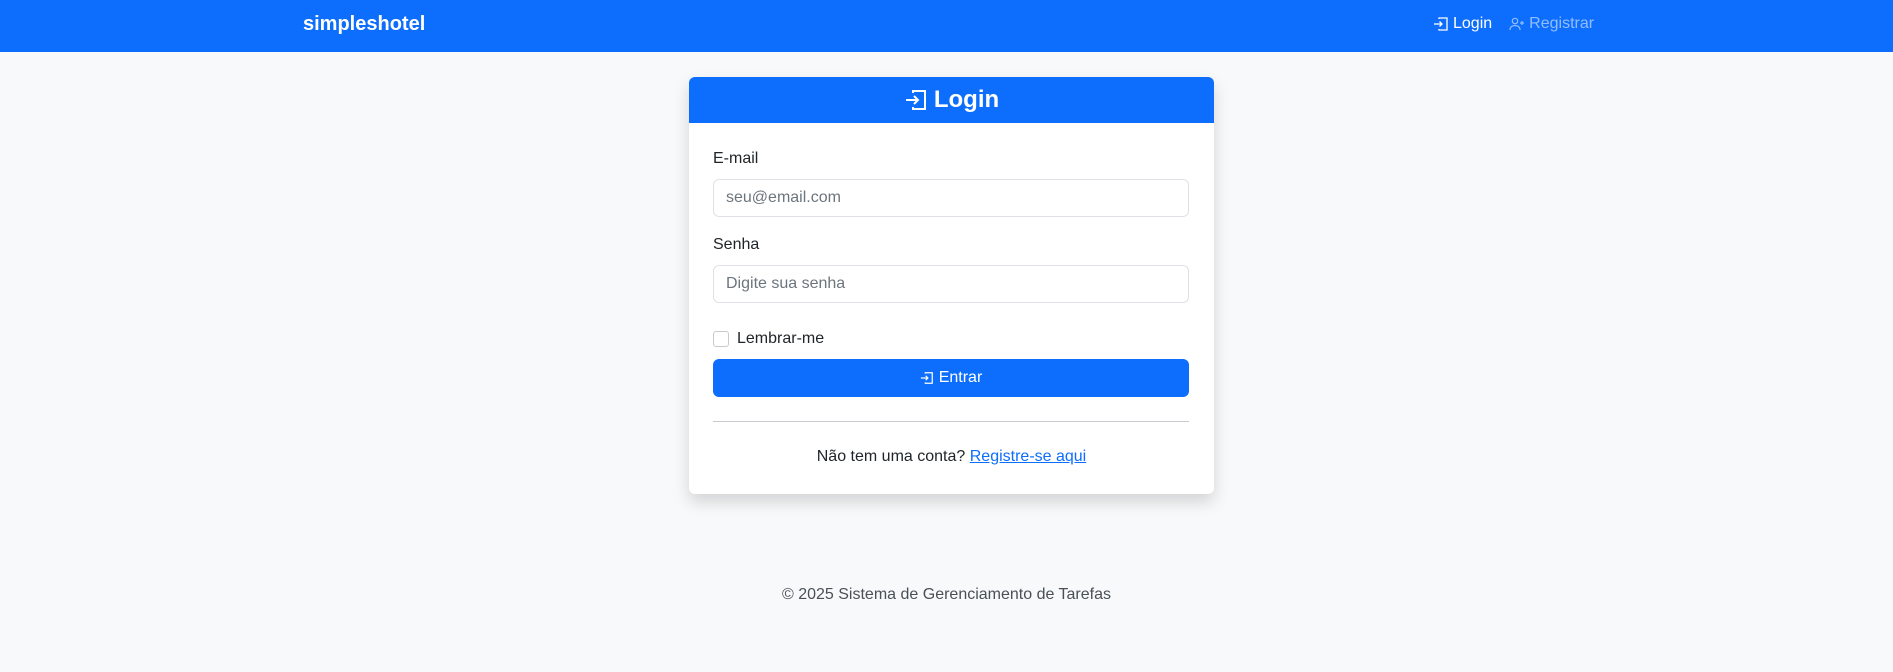  I want to click on register-prompt: Não tem uma conta?, so click(891, 456).